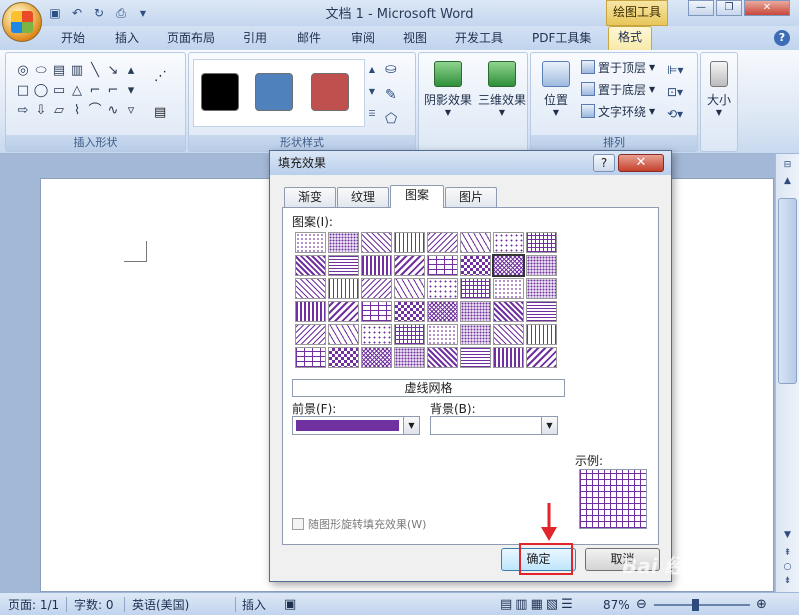  What do you see at coordinates (549, 425) in the screenshot?
I see `chevron-down-icon: ▼` at bounding box center [549, 425].